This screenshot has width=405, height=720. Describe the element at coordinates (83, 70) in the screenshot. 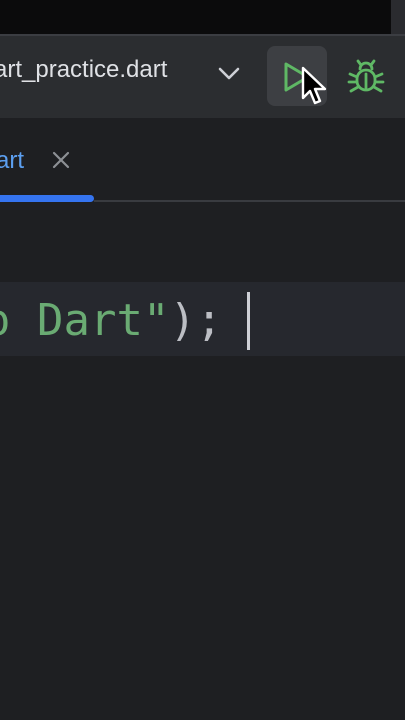

I see `run-configuration-selector: art_practice.dart` at that location.